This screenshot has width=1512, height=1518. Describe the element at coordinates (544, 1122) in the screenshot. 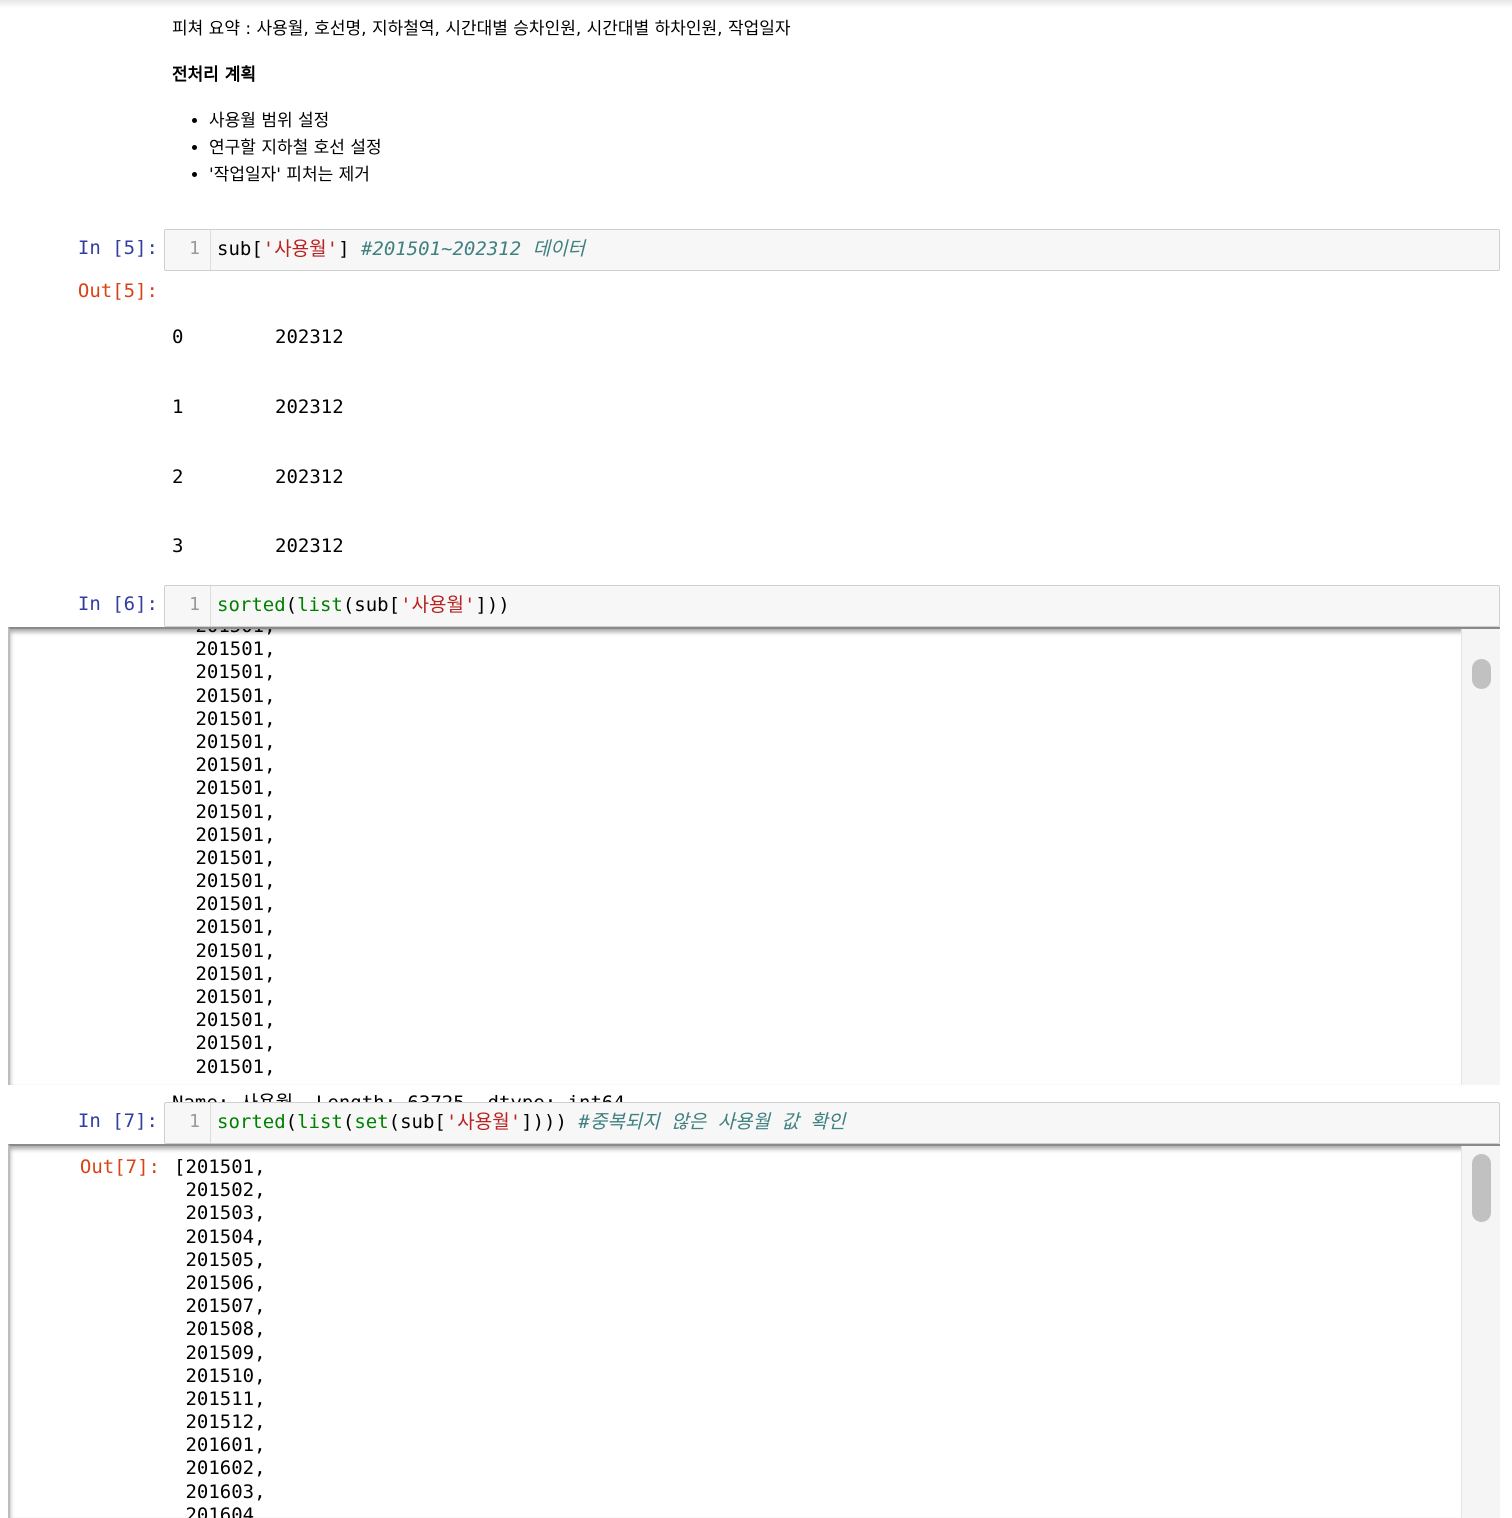

I see `code-token: ])))` at that location.